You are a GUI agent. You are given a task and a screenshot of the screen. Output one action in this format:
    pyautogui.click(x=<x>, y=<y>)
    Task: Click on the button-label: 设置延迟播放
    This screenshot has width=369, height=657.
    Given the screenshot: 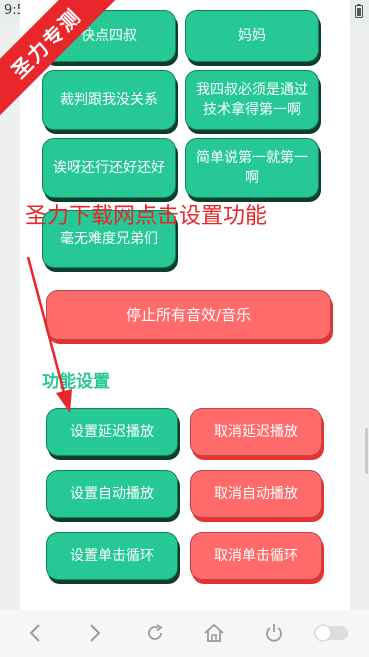 What is the action you would take?
    pyautogui.click(x=112, y=432)
    